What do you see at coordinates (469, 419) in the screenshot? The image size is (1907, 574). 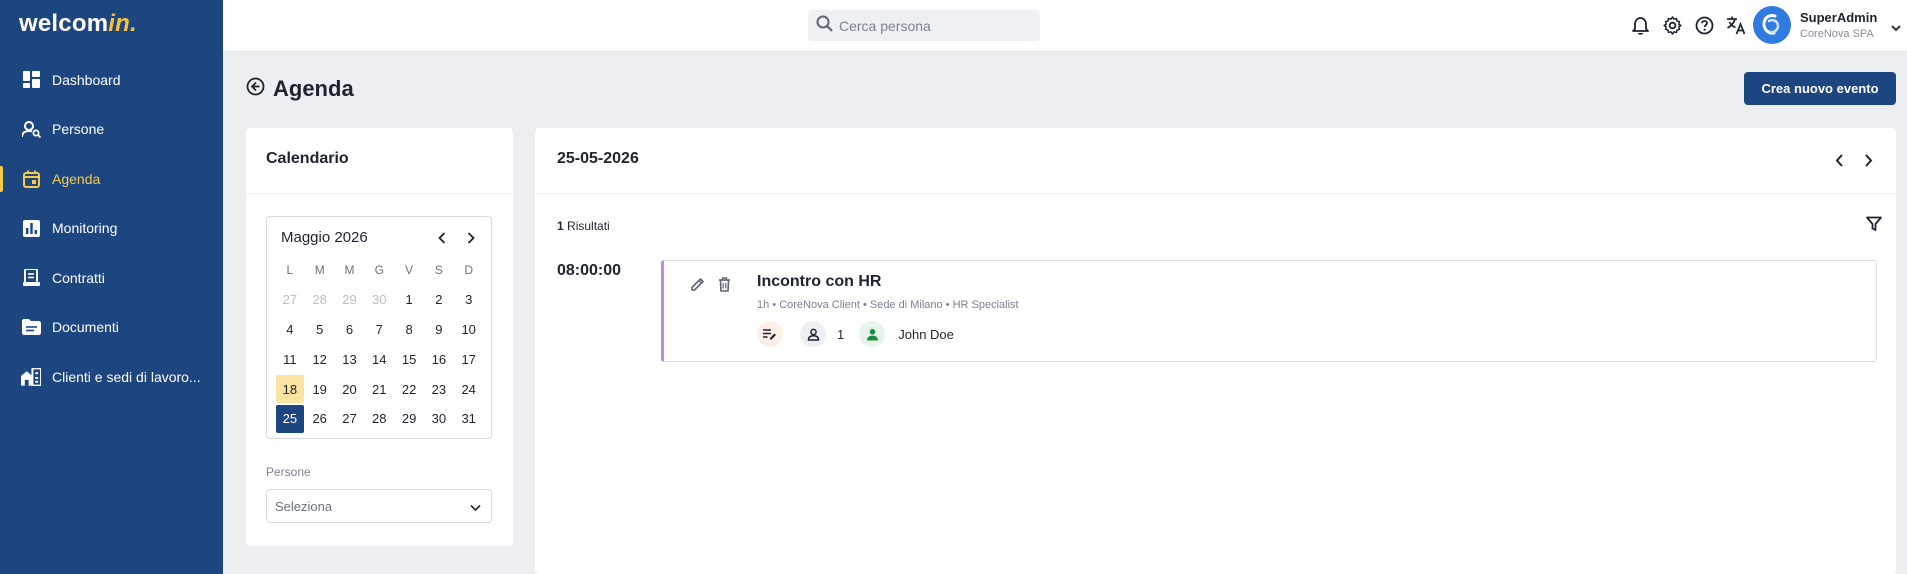 I see `calendar-day: 31` at bounding box center [469, 419].